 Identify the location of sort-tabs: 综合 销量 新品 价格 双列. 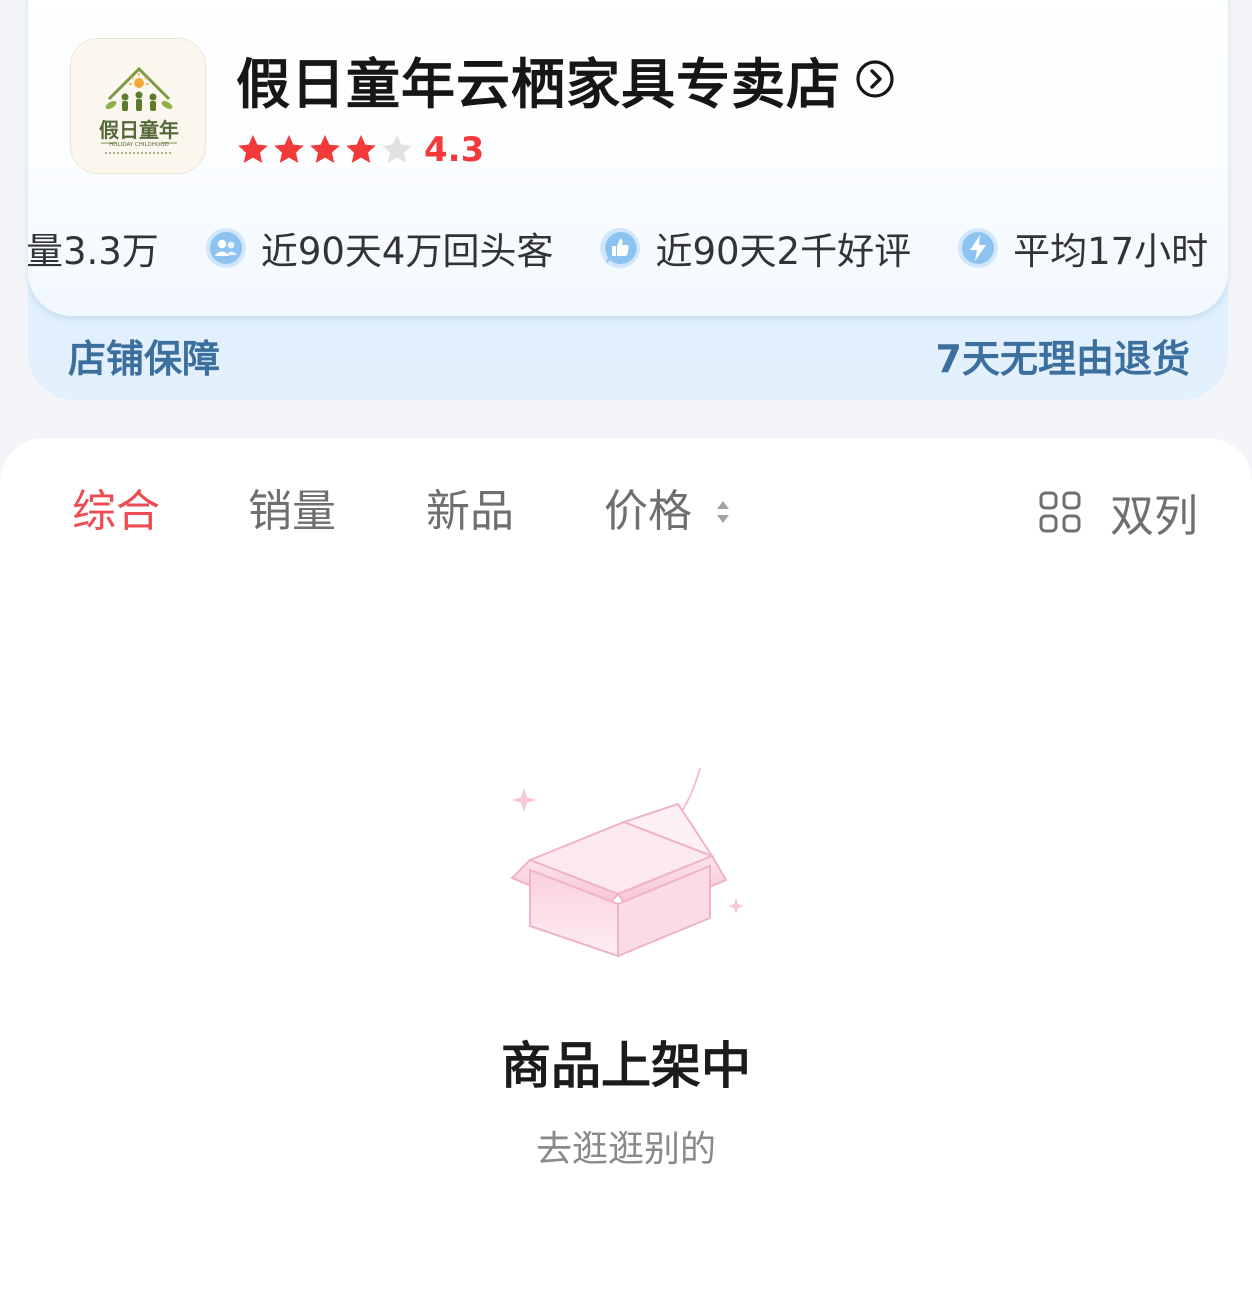
(626, 512).